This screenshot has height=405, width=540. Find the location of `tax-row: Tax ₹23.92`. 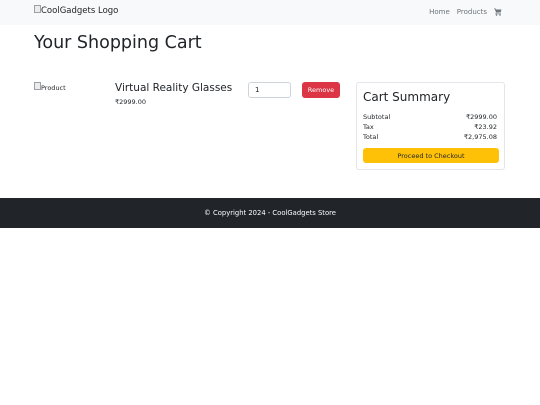

tax-row: Tax ₹23.92 is located at coordinates (430, 127).